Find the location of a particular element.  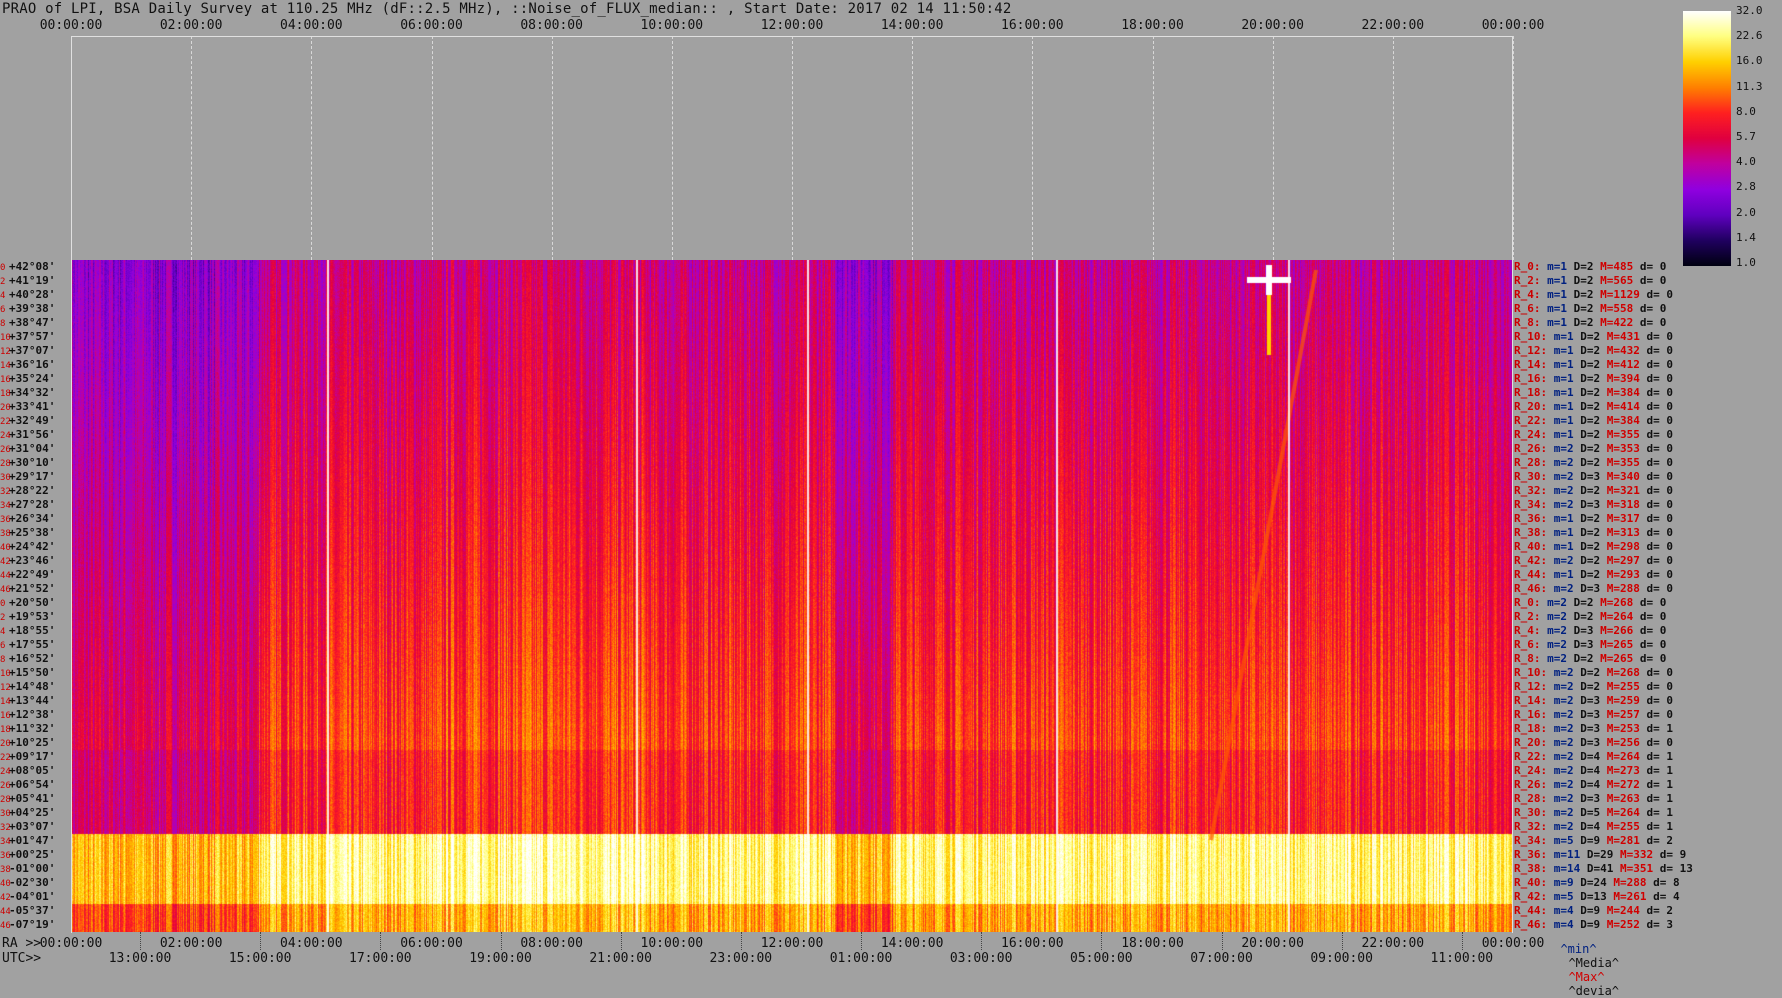

row-stat: R_2: m=2 D=2 M=264 d= 0 is located at coordinates (1590, 617).